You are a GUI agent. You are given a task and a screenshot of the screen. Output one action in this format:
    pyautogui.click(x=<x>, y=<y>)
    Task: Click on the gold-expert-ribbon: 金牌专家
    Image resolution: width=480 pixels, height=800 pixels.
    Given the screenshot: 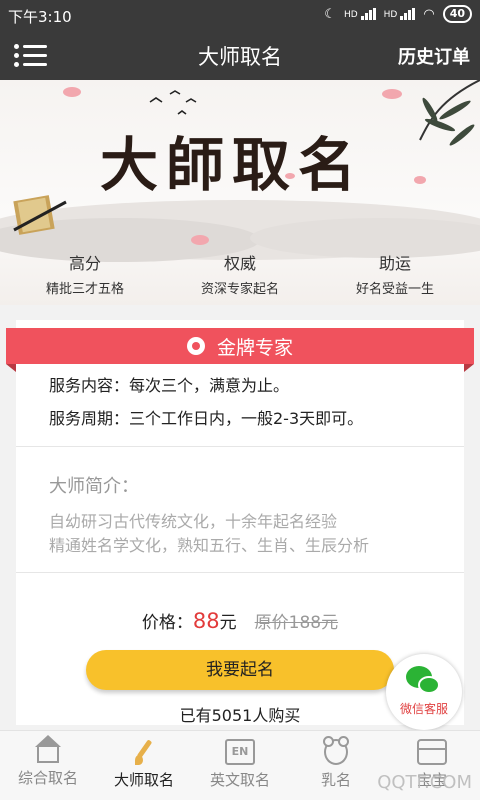 What is the action you would take?
    pyautogui.click(x=240, y=350)
    